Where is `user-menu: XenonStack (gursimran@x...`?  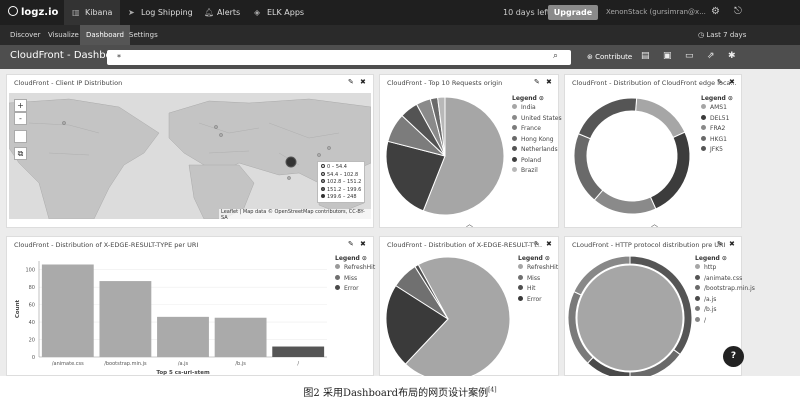 user-menu: XenonStack (gursimran@x... is located at coordinates (656, 12).